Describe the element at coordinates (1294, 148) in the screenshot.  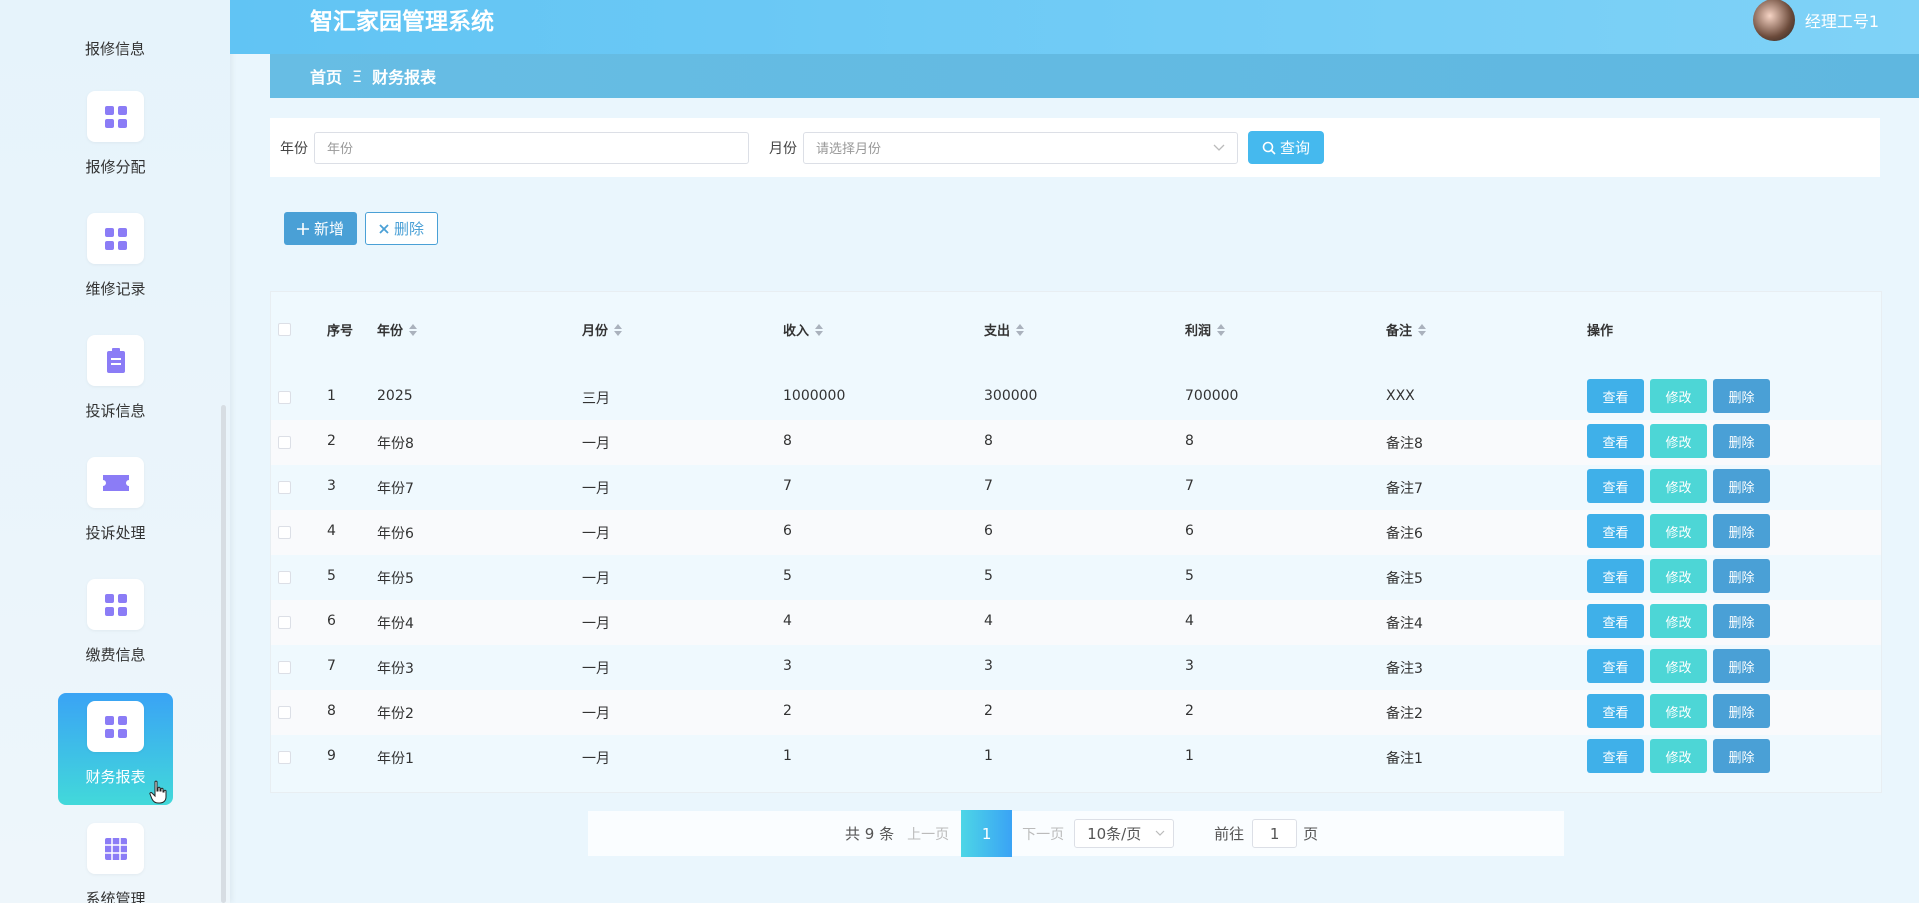
I see `query-button-label: 查询` at that location.